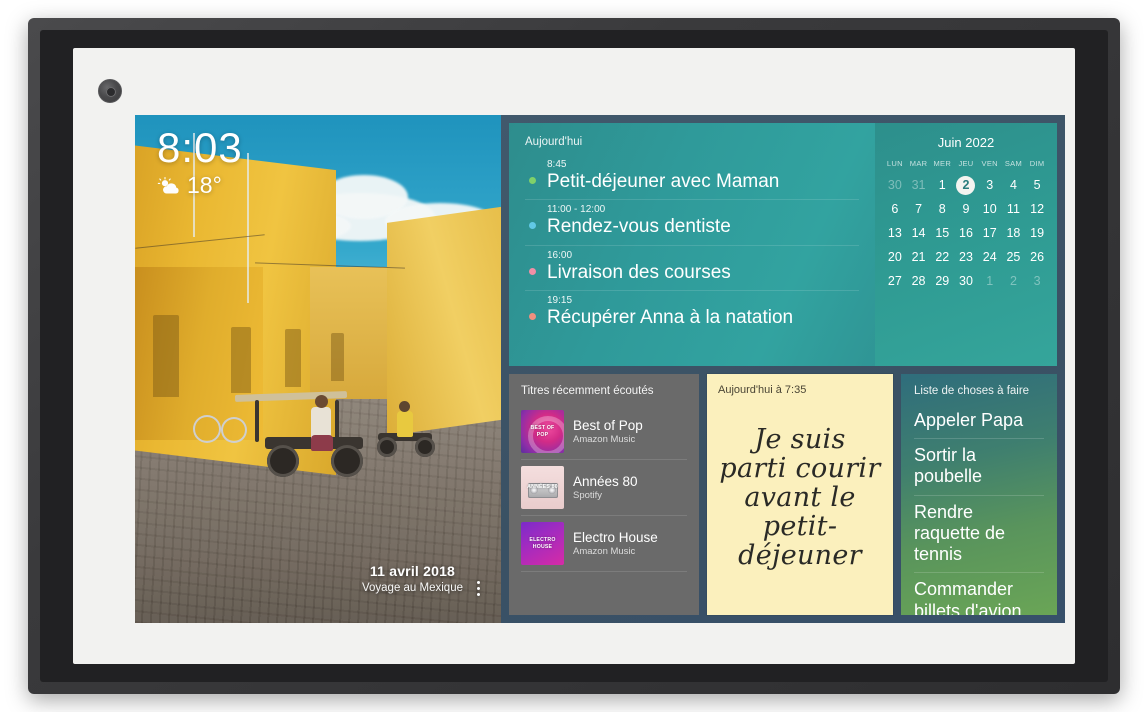  I want to click on album-art: BEST OF POP, so click(542, 431).